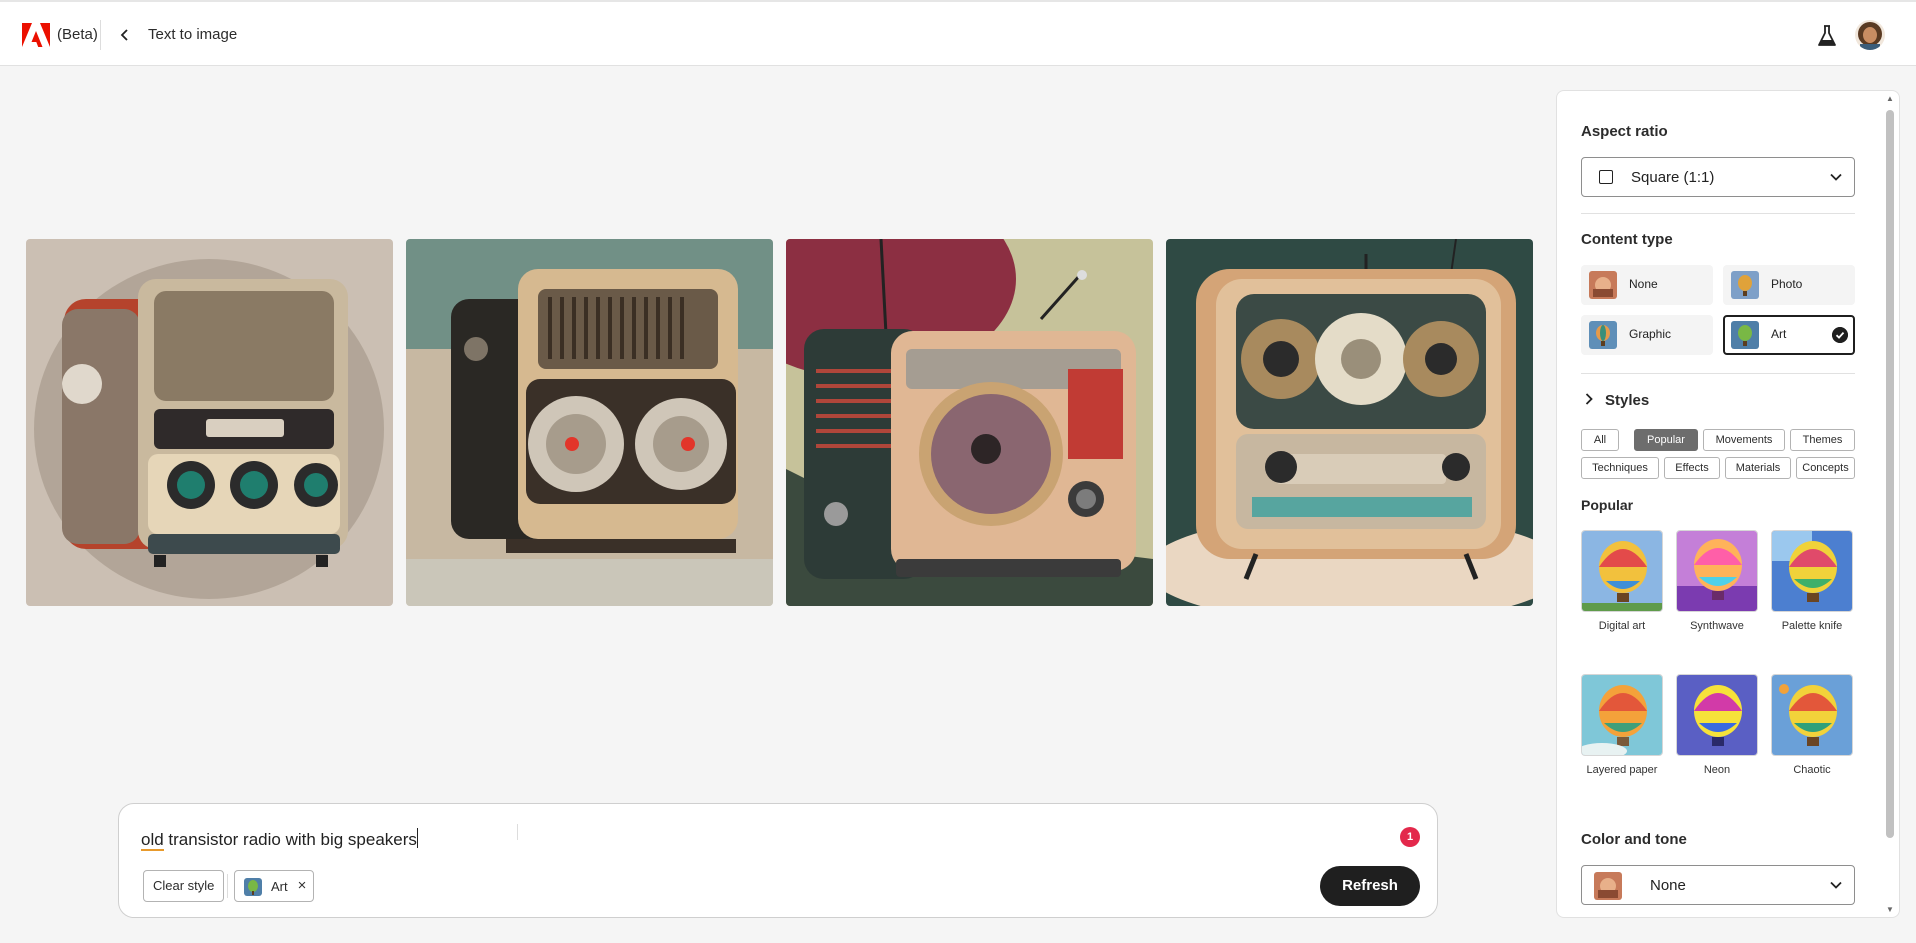  What do you see at coordinates (1758, 468) in the screenshot?
I see `tab-materials: Materials` at bounding box center [1758, 468].